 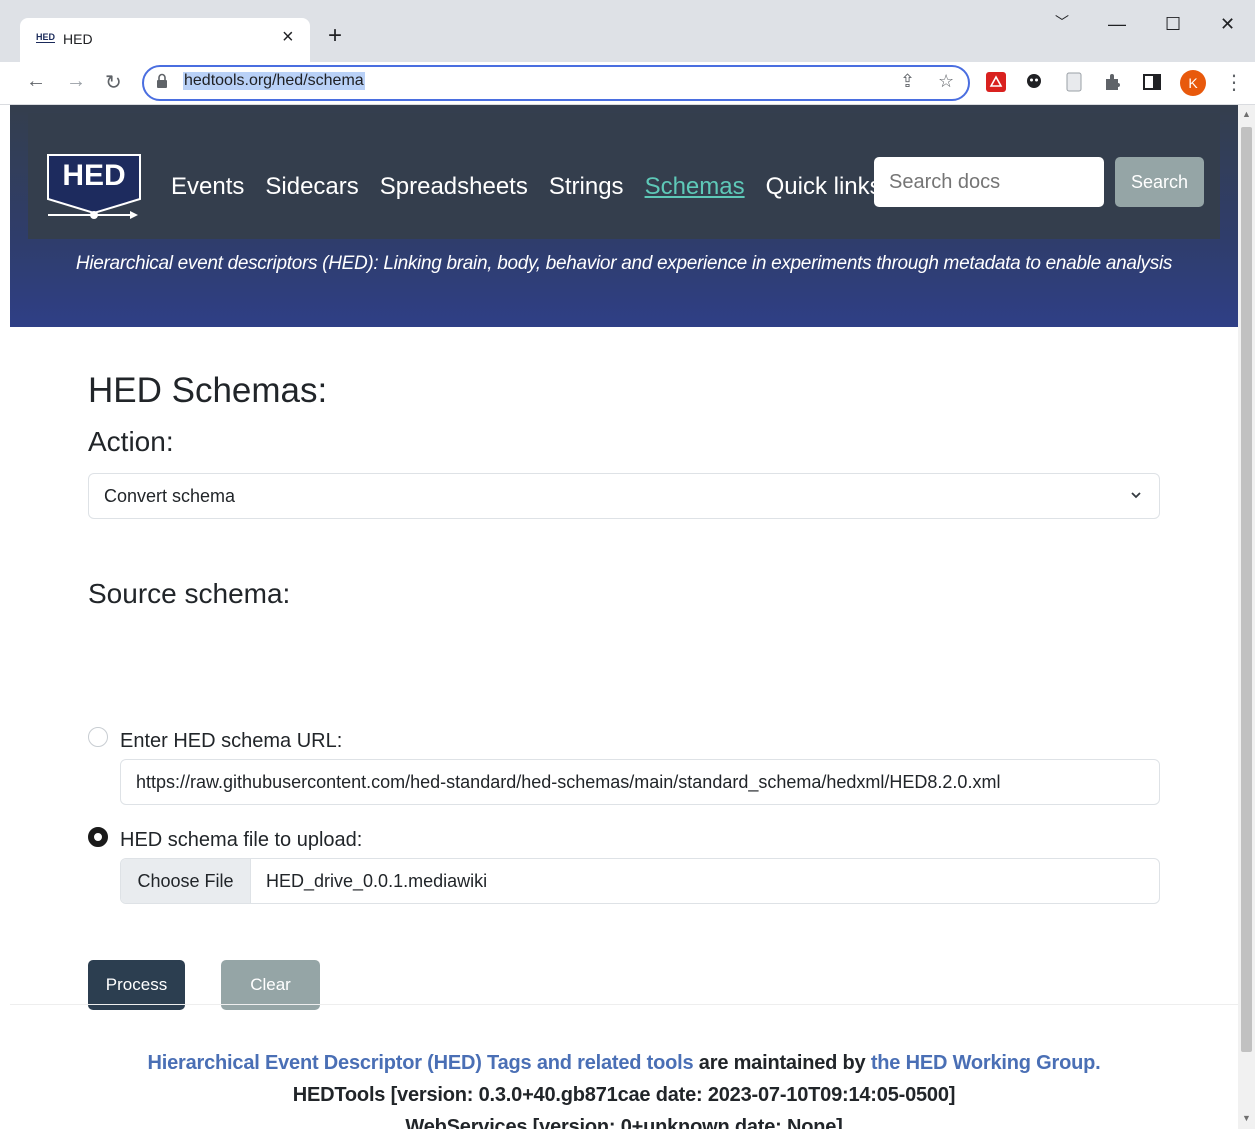 What do you see at coordinates (274, 81) in the screenshot?
I see `url-text: hedtools.org/hed/schema` at bounding box center [274, 81].